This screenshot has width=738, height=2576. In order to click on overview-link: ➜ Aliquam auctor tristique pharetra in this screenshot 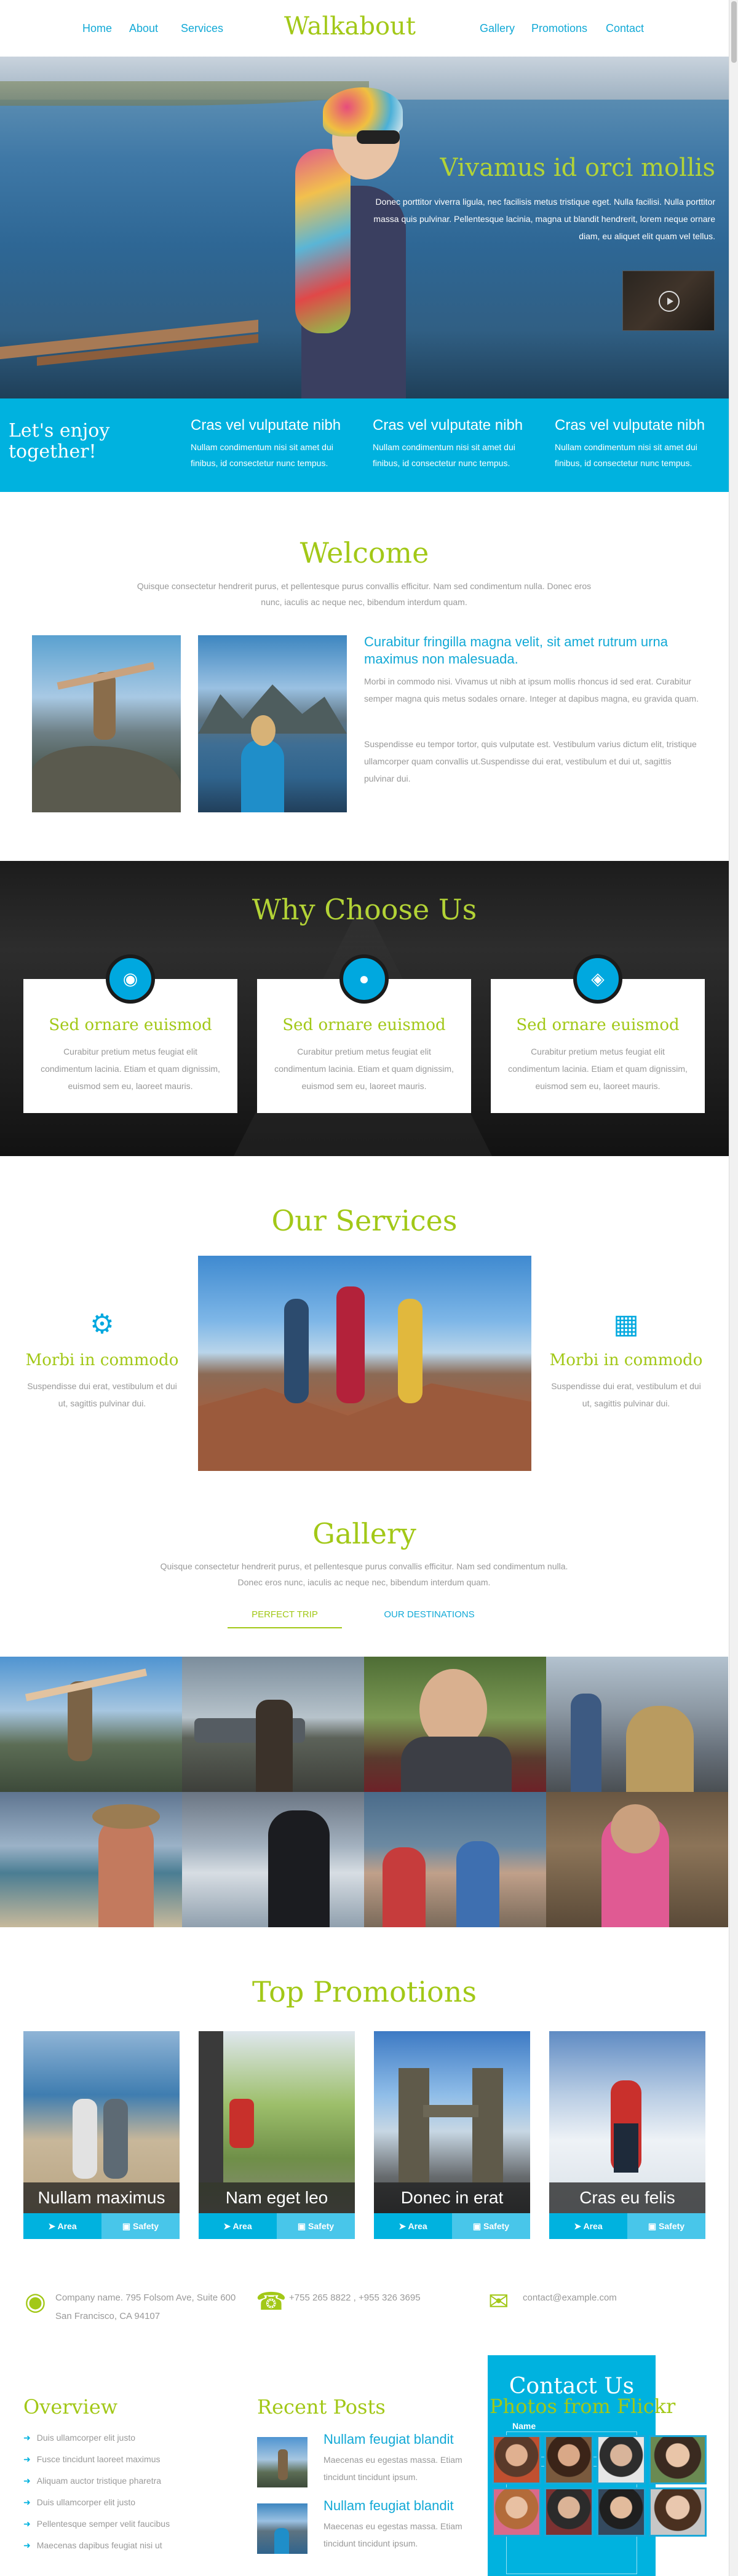, I will do `click(92, 2481)`.